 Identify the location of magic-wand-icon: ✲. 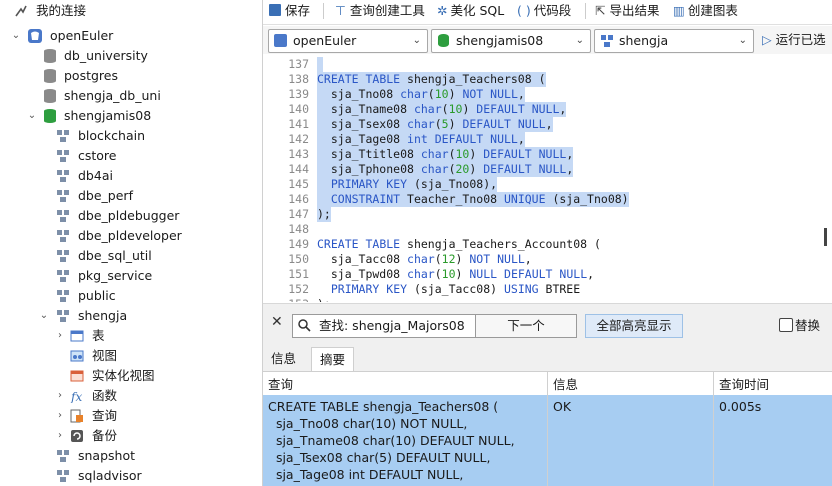
(442, 10).